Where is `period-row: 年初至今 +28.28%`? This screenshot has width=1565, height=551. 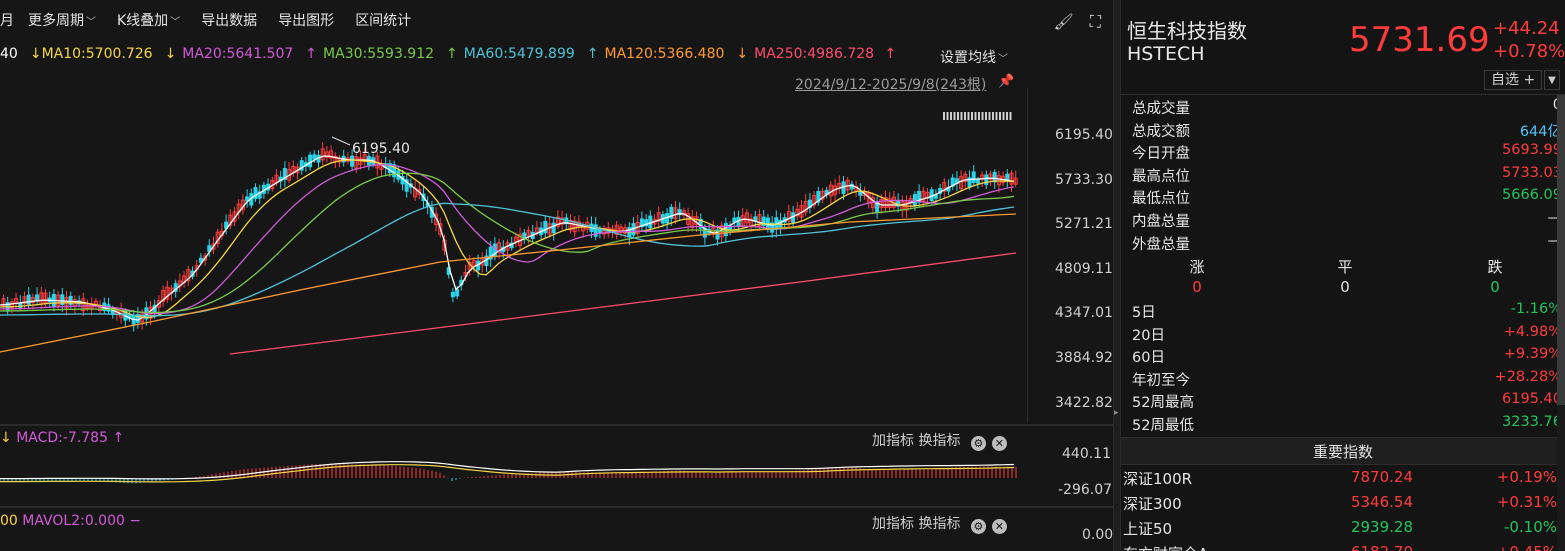
period-row: 年初至今 +28.28% is located at coordinates (1347, 380).